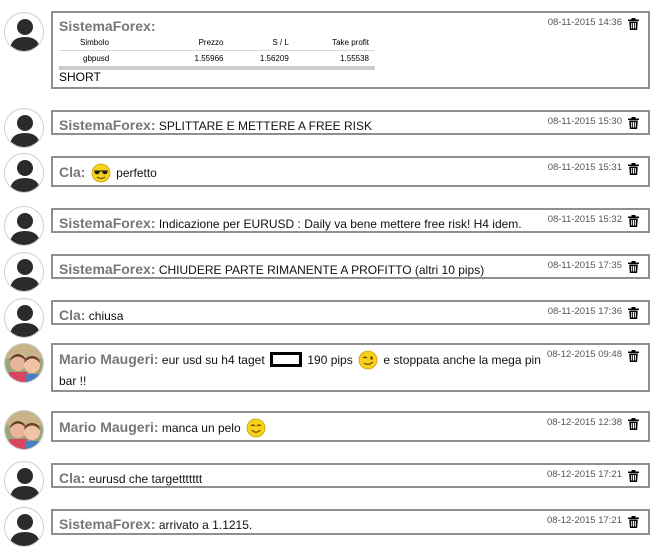 This screenshot has height=551, width=654. Describe the element at coordinates (584, 422) in the screenshot. I see `message-timestamp: 08-12-2015 12:38` at that location.